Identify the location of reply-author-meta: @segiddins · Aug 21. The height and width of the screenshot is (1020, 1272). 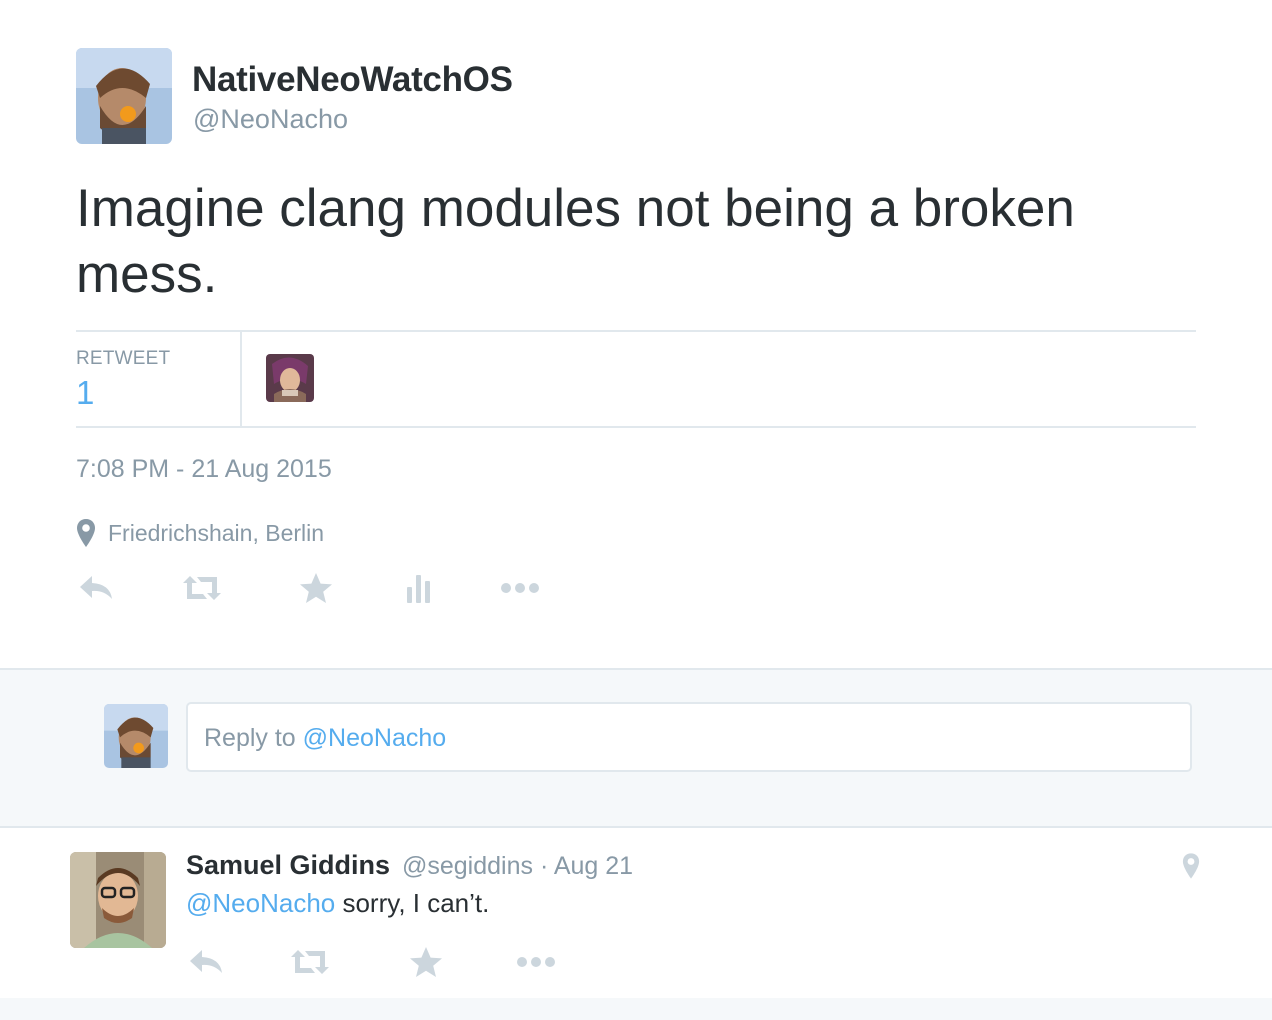
(517, 866).